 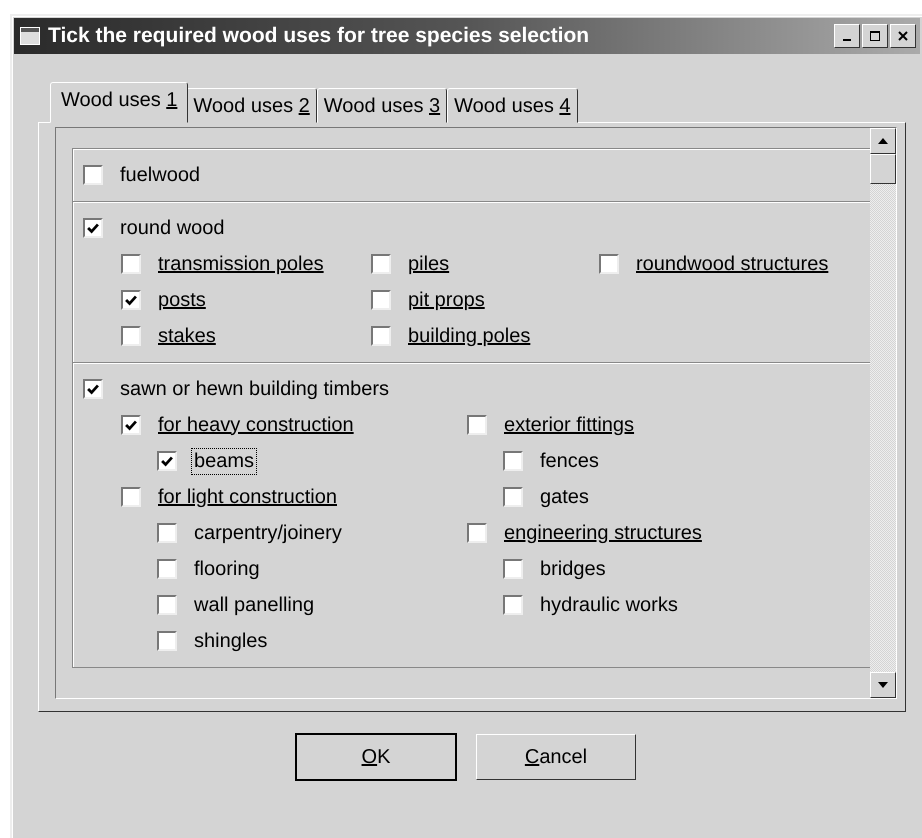 I want to click on option-label: shingles, so click(x=230, y=641).